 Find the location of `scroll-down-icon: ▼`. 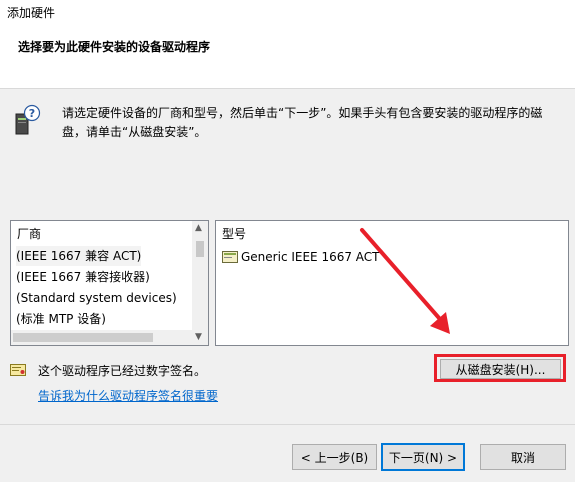

scroll-down-icon: ▼ is located at coordinates (198, 337).